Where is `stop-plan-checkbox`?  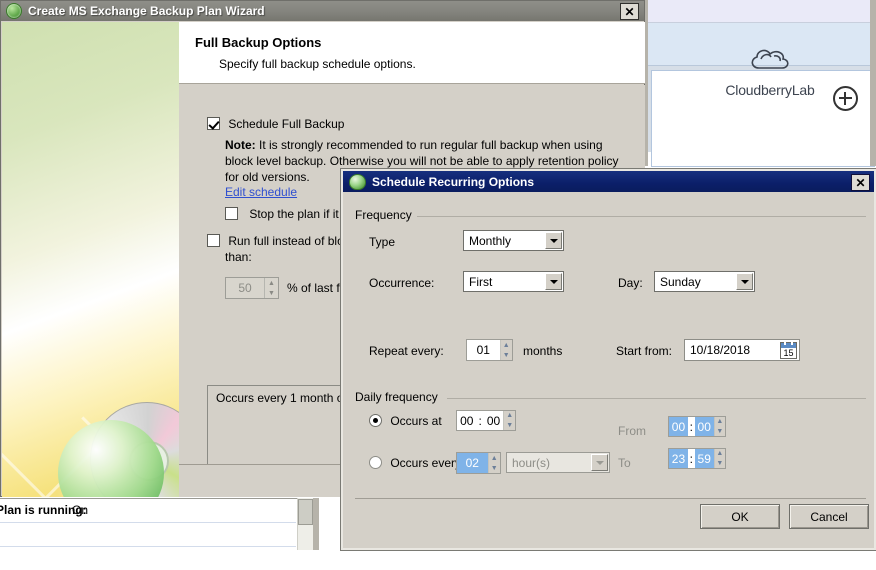 stop-plan-checkbox is located at coordinates (231, 213).